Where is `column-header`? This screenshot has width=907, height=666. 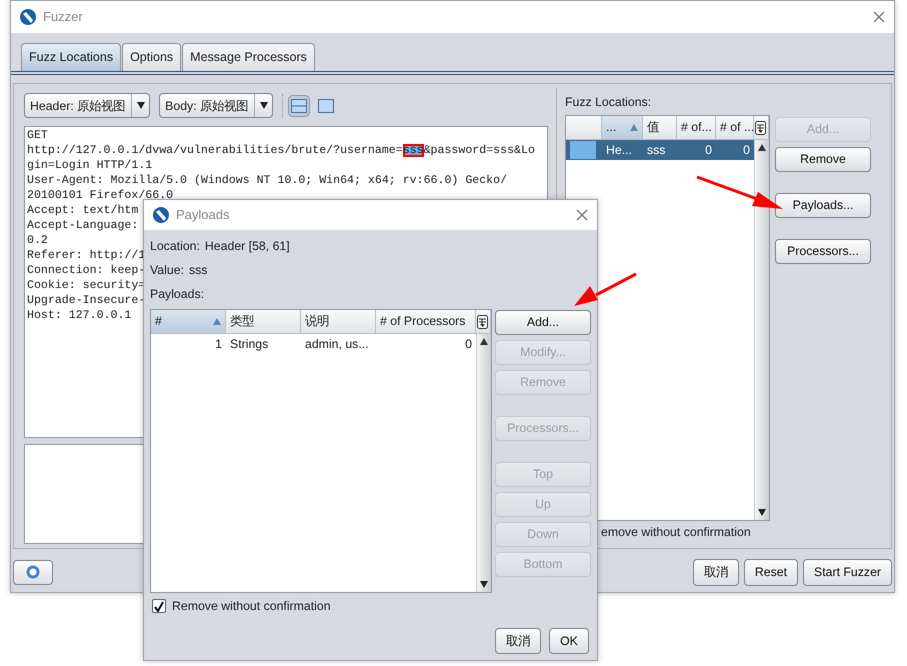
column-header is located at coordinates (584, 128).